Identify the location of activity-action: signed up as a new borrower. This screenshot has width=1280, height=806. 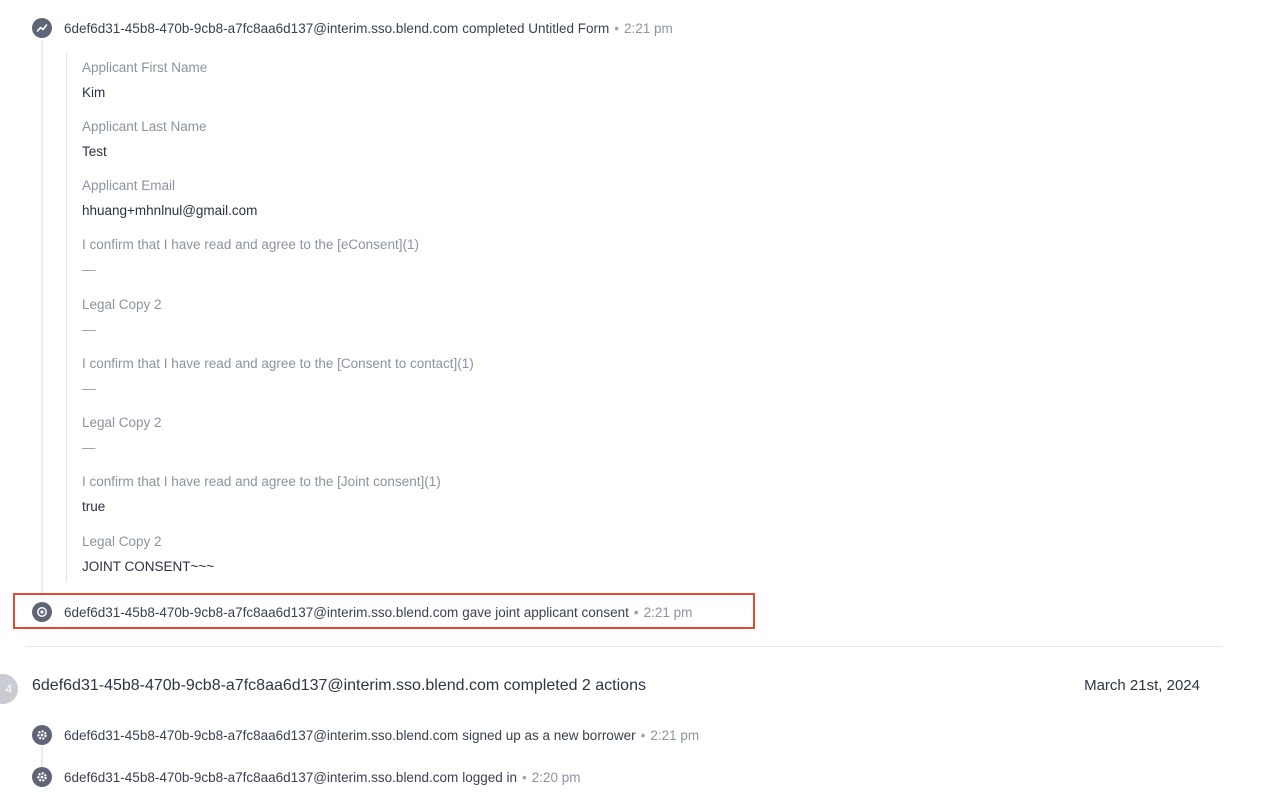
(549, 735).